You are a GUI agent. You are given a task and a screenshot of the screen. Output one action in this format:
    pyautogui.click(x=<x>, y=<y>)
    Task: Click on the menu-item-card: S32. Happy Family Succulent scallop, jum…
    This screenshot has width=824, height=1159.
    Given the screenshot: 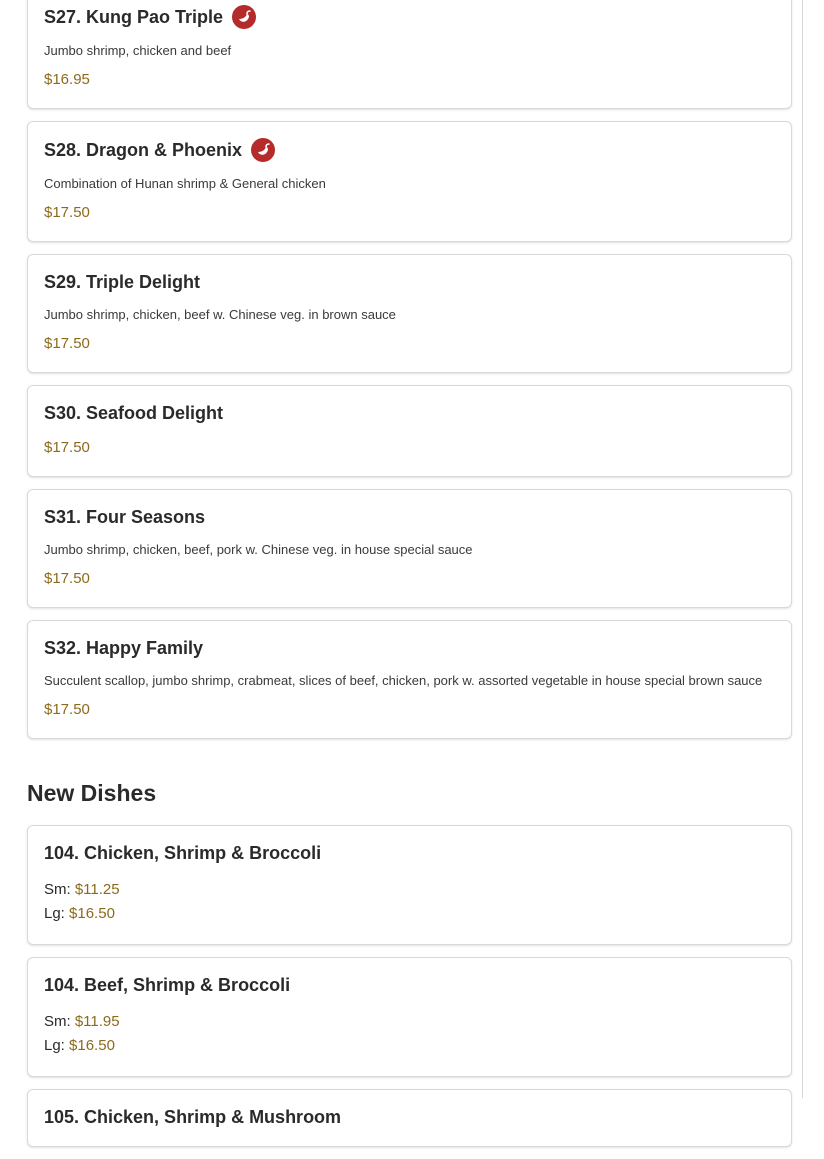 What is the action you would take?
    pyautogui.click(x=409, y=679)
    